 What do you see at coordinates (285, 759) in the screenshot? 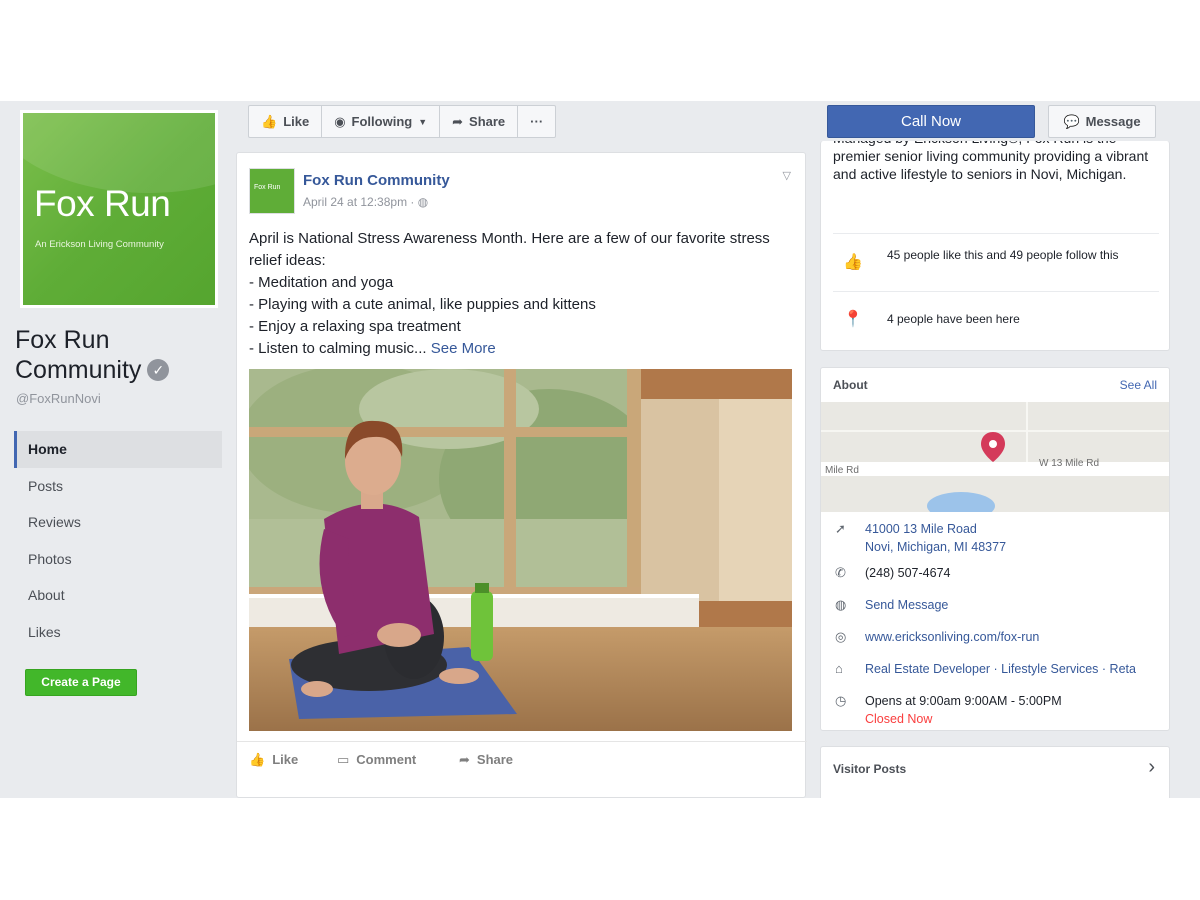
I see `post-like-label: Like` at bounding box center [285, 759].